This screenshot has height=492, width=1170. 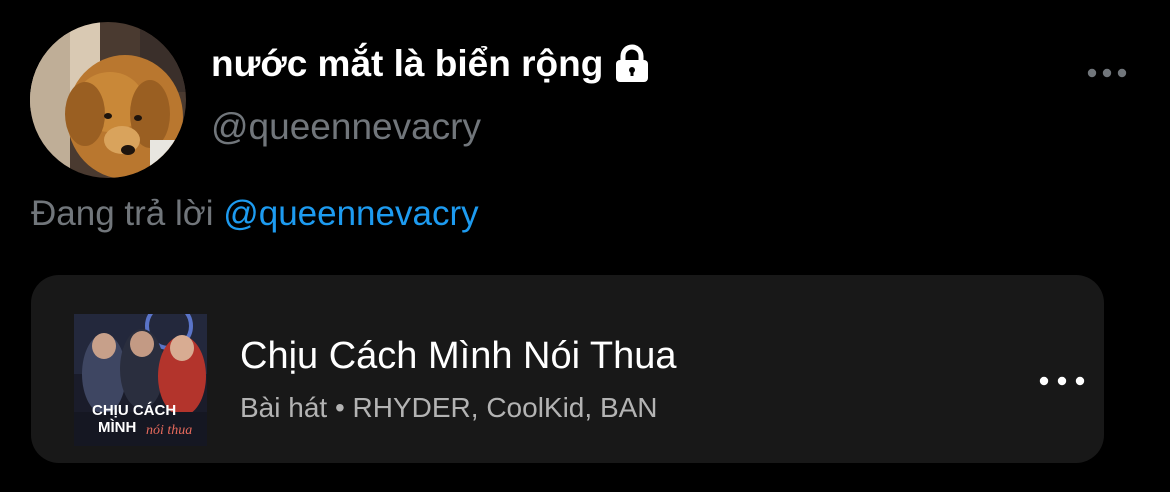 I want to click on song-more-button, so click(x=1062, y=381).